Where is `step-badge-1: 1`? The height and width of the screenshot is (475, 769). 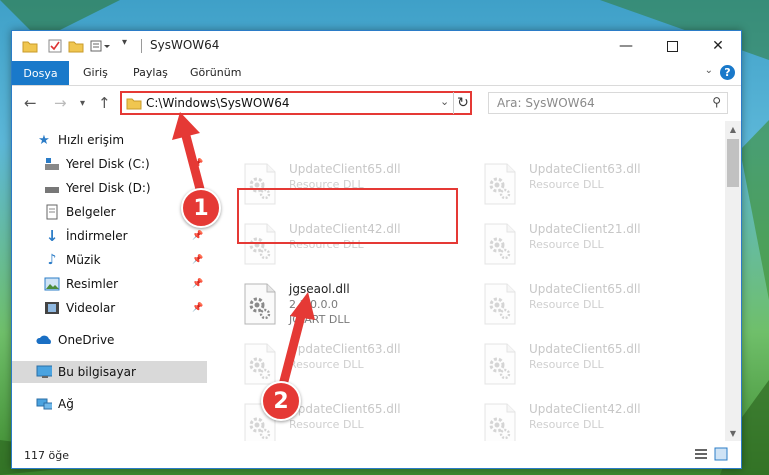 step-badge-1: 1 is located at coordinates (201, 208).